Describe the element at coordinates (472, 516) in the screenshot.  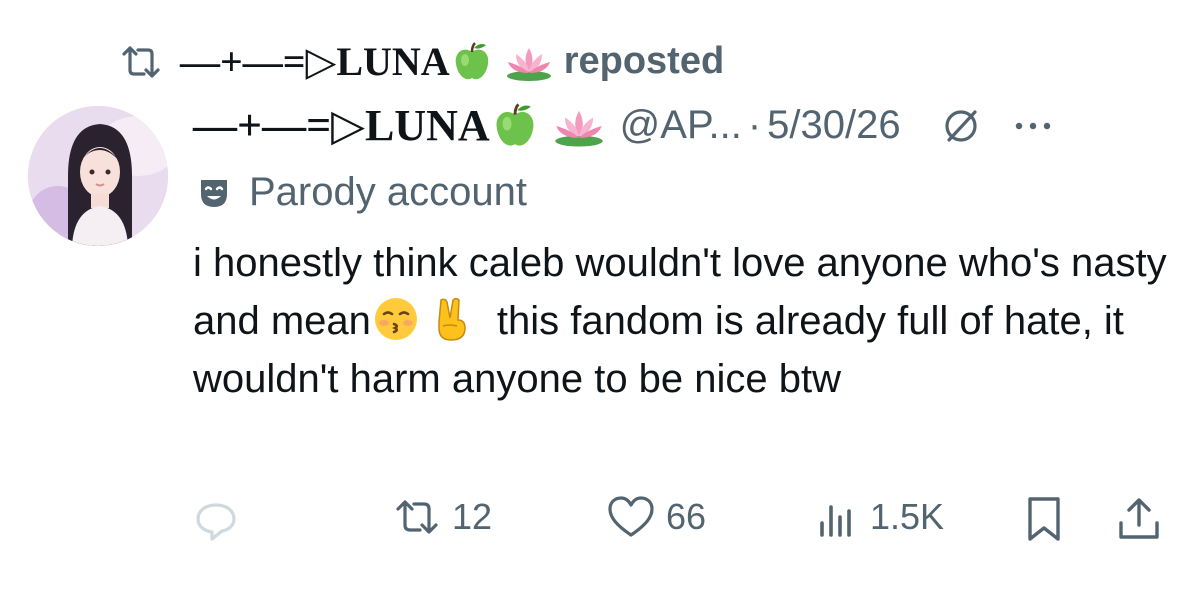
I see `repost-count: 12` at that location.